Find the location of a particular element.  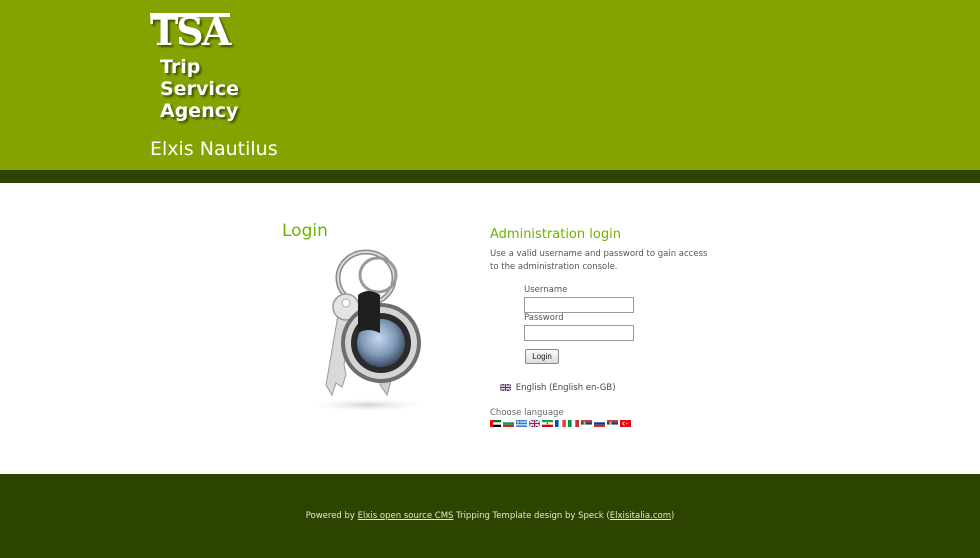

tsa-logo: TSA Trip Service Agency is located at coordinates (205, 70).